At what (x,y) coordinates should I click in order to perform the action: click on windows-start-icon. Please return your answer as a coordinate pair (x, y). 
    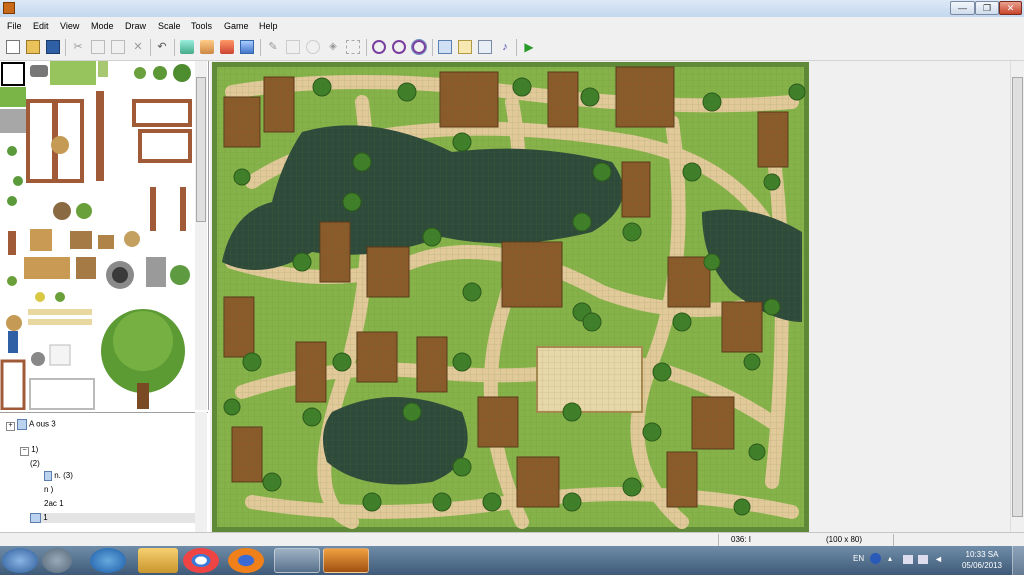
    Looking at the image, I should click on (20, 560).